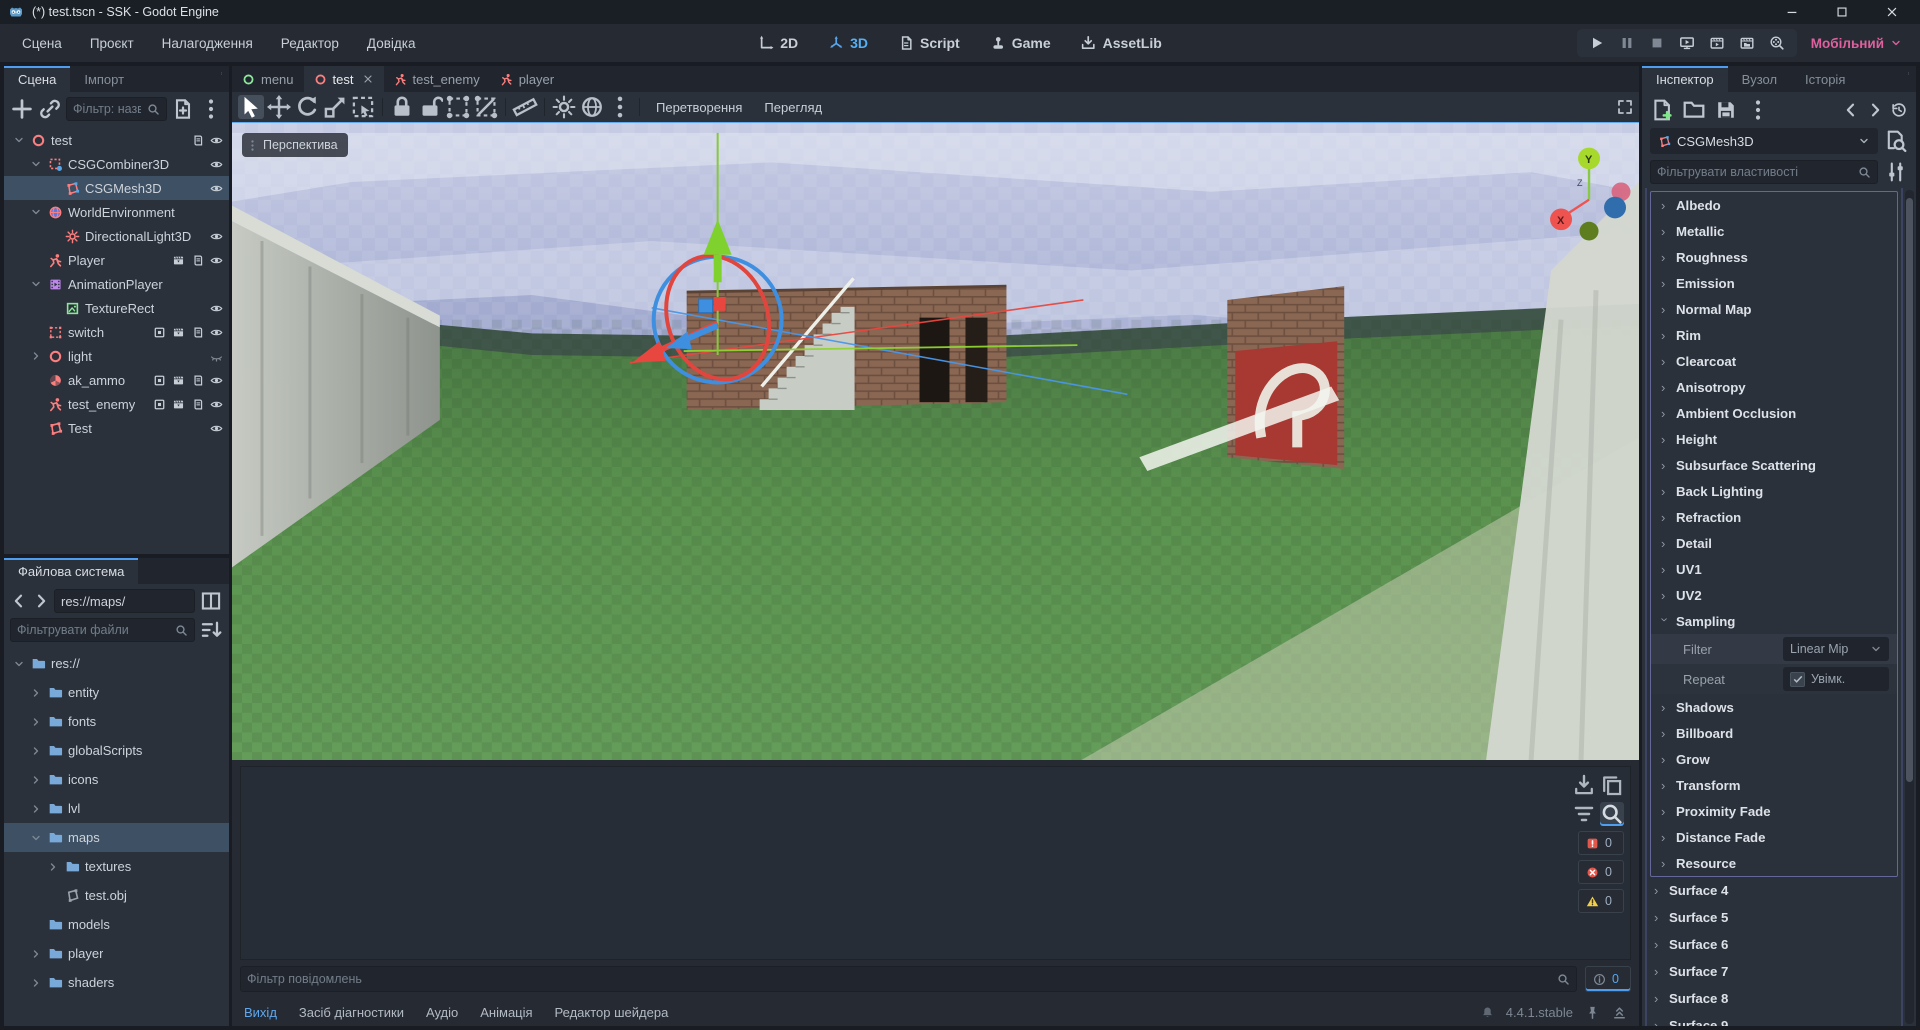 Image resolution: width=1920 pixels, height=1030 pixels. What do you see at coordinates (1774, 621) in the screenshot?
I see `inspector-section-sampling: › Sampling` at bounding box center [1774, 621].